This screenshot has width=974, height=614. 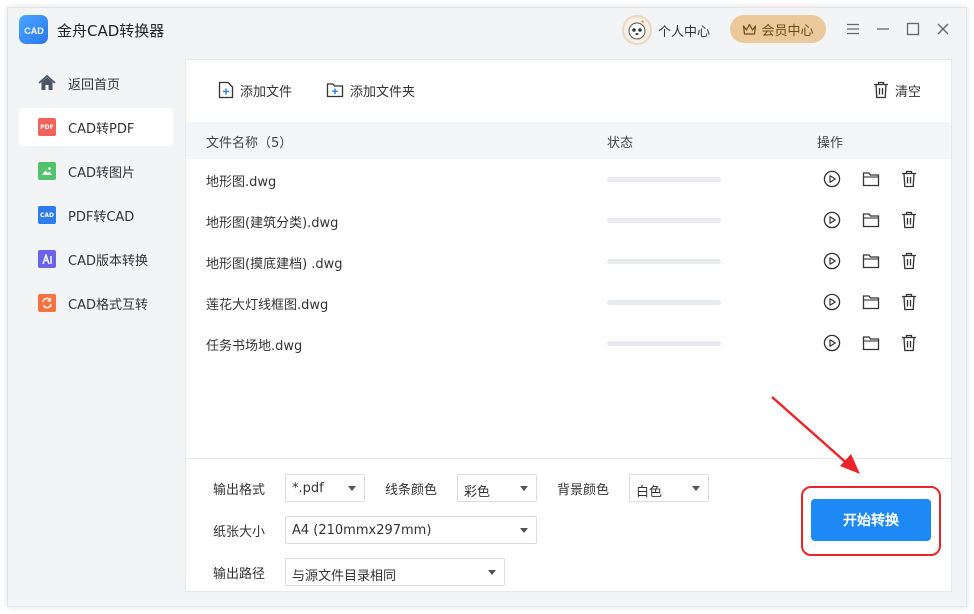 I want to click on sidebar-item-label: 返回首页, so click(x=94, y=85).